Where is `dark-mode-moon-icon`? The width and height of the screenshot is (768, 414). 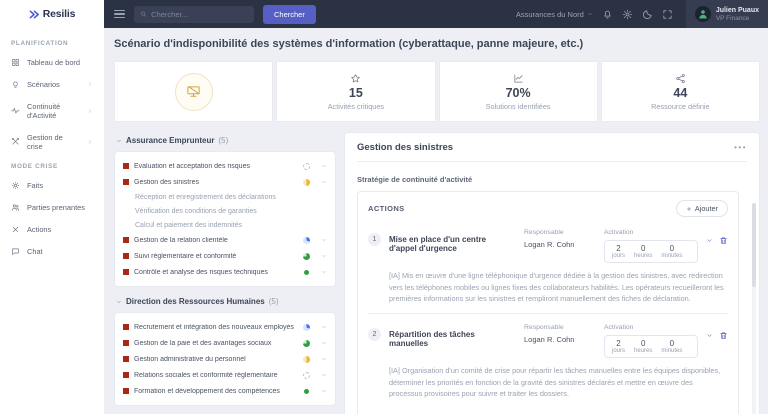
dark-mode-moon-icon is located at coordinates (647, 14).